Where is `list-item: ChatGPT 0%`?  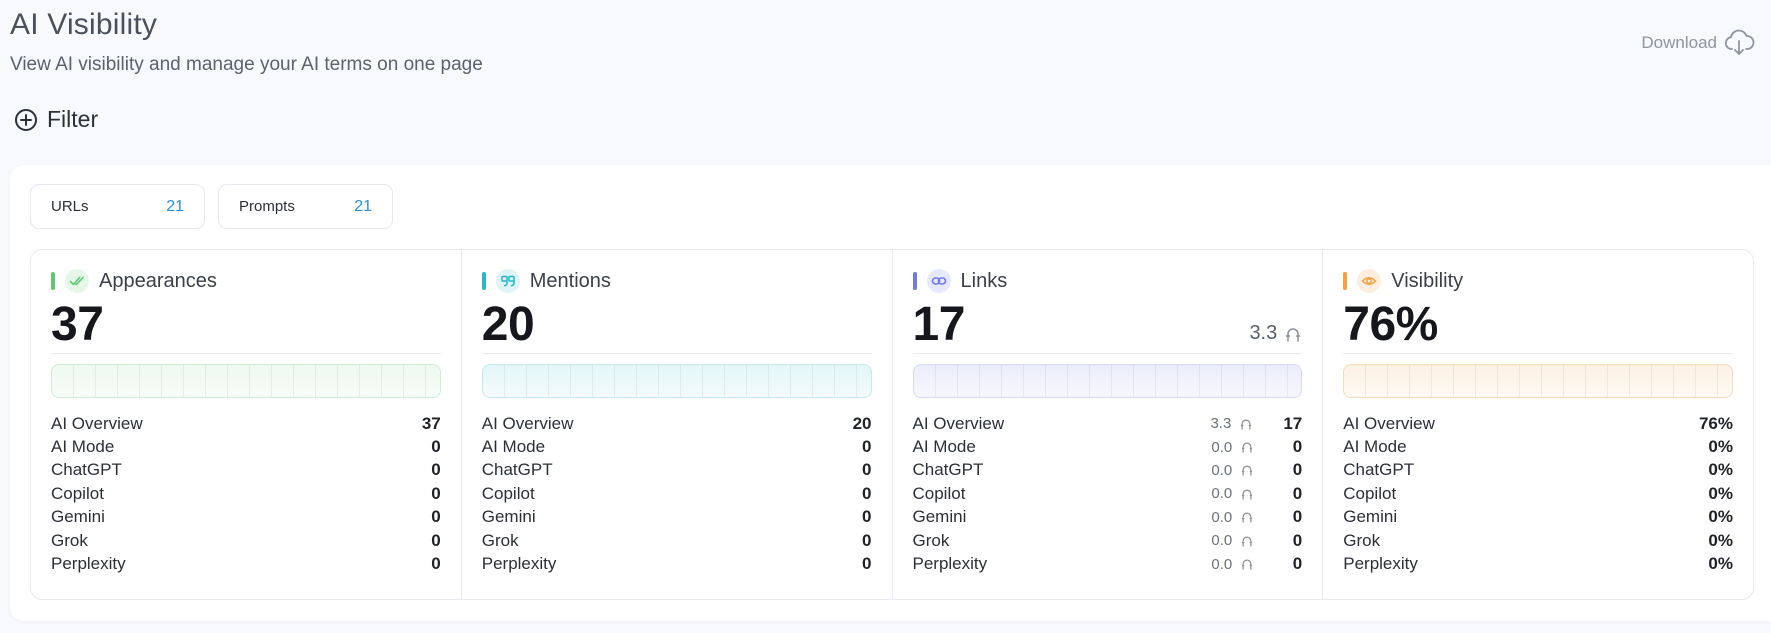 list-item: ChatGPT 0% is located at coordinates (1538, 470).